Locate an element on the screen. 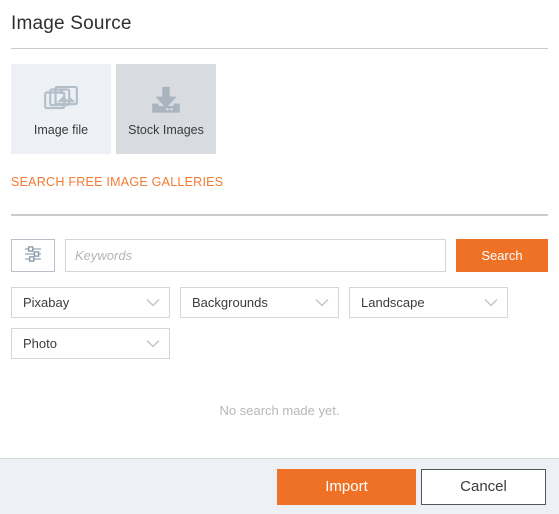  dropdown-value: Pixabay is located at coordinates (46, 302).